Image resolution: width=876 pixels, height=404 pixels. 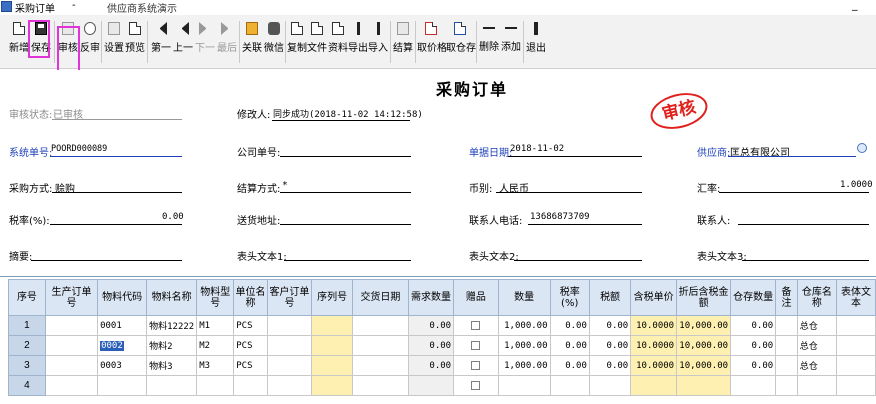 I want to click on file-button: 文件, so click(x=317, y=42).